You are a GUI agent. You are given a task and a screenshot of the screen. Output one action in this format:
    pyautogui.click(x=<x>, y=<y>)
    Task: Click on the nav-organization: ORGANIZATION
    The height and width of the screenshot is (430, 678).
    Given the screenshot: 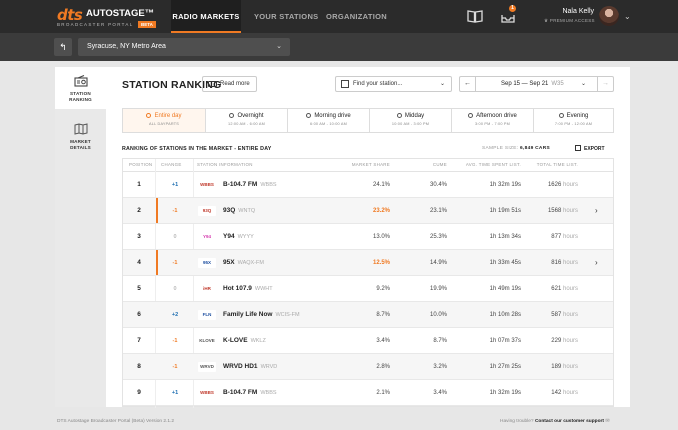 What is the action you would take?
    pyautogui.click(x=356, y=16)
    